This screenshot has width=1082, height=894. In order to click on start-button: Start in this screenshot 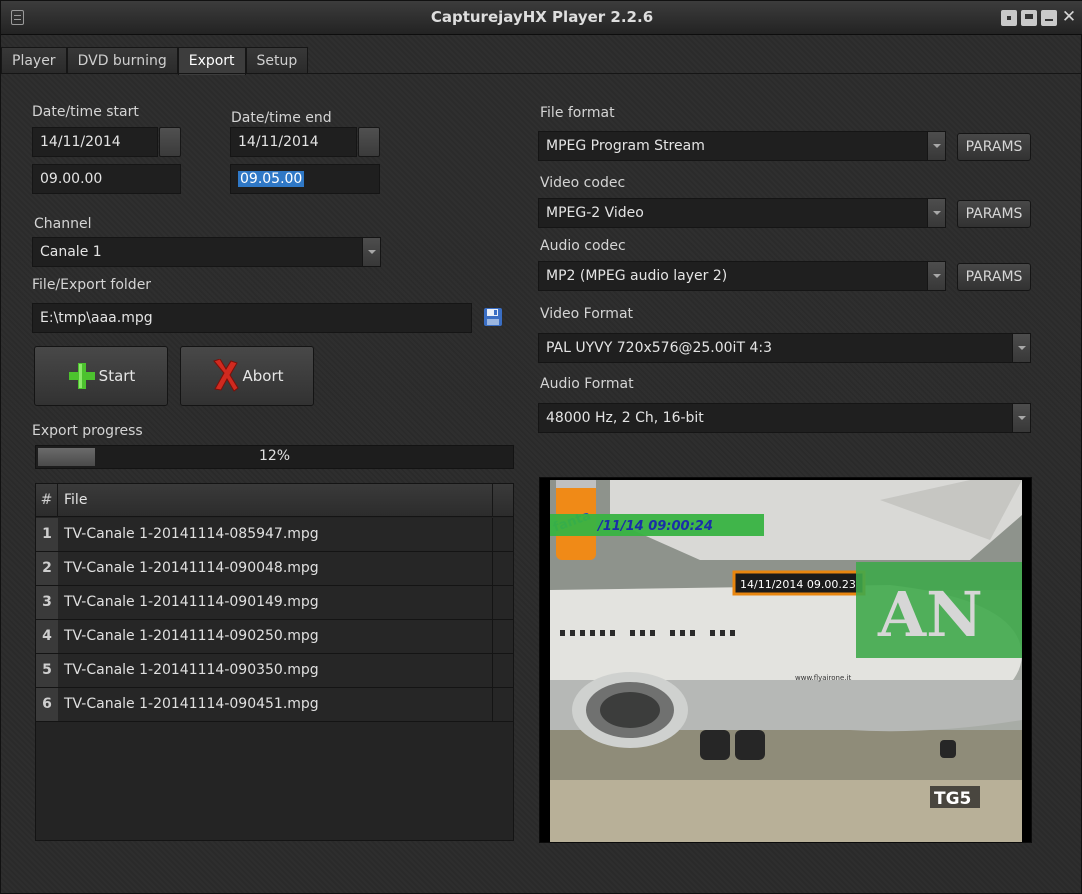, I will do `click(101, 376)`.